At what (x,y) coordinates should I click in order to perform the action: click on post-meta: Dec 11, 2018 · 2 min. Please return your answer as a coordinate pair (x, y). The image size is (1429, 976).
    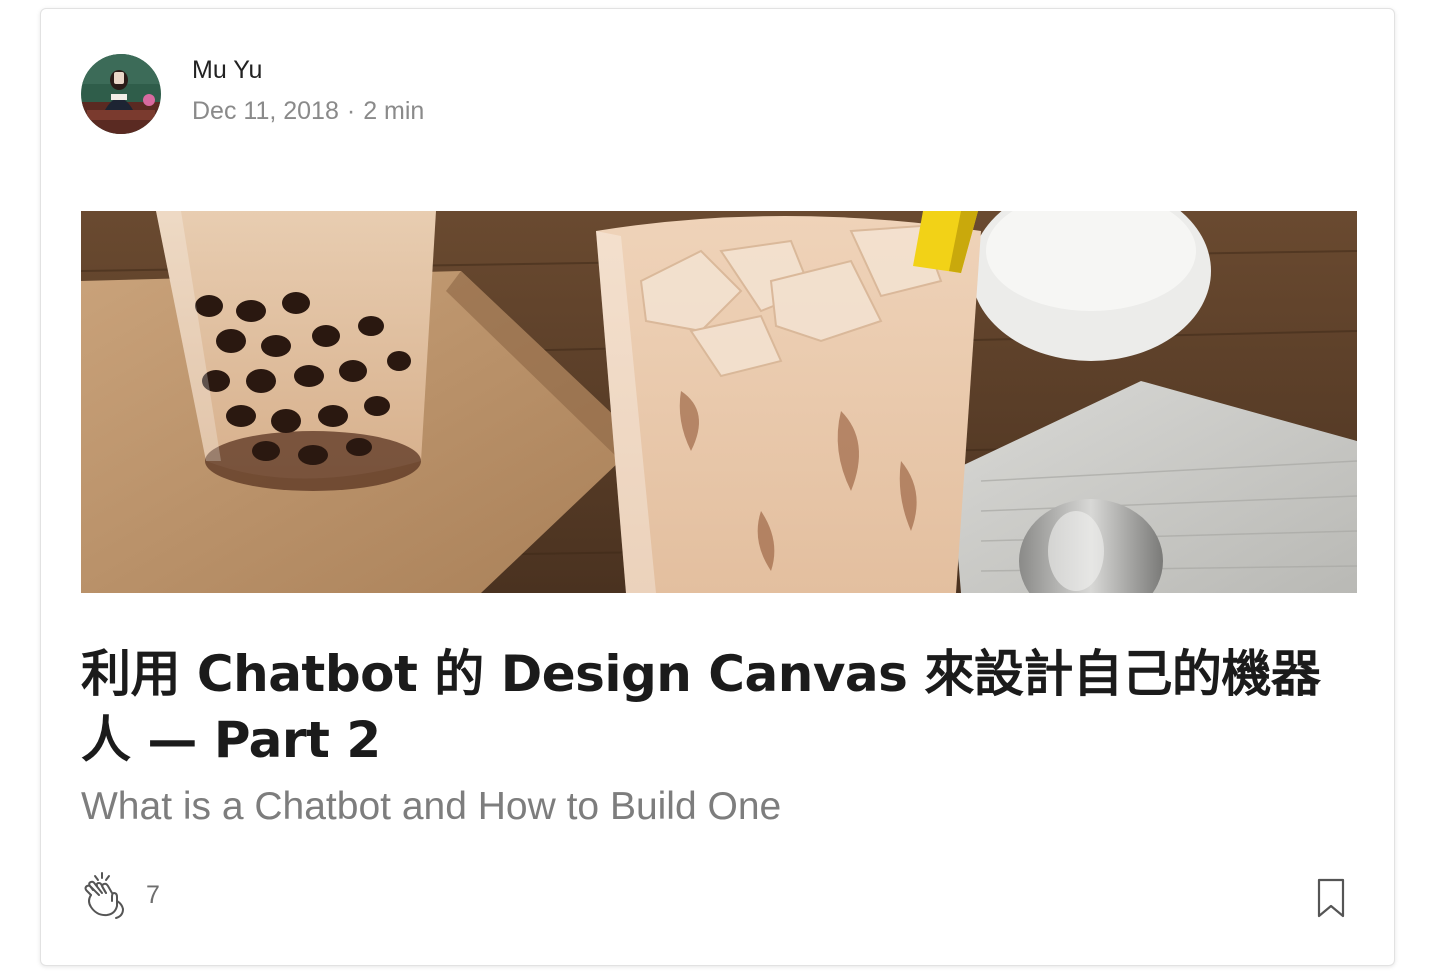
    Looking at the image, I should click on (308, 111).